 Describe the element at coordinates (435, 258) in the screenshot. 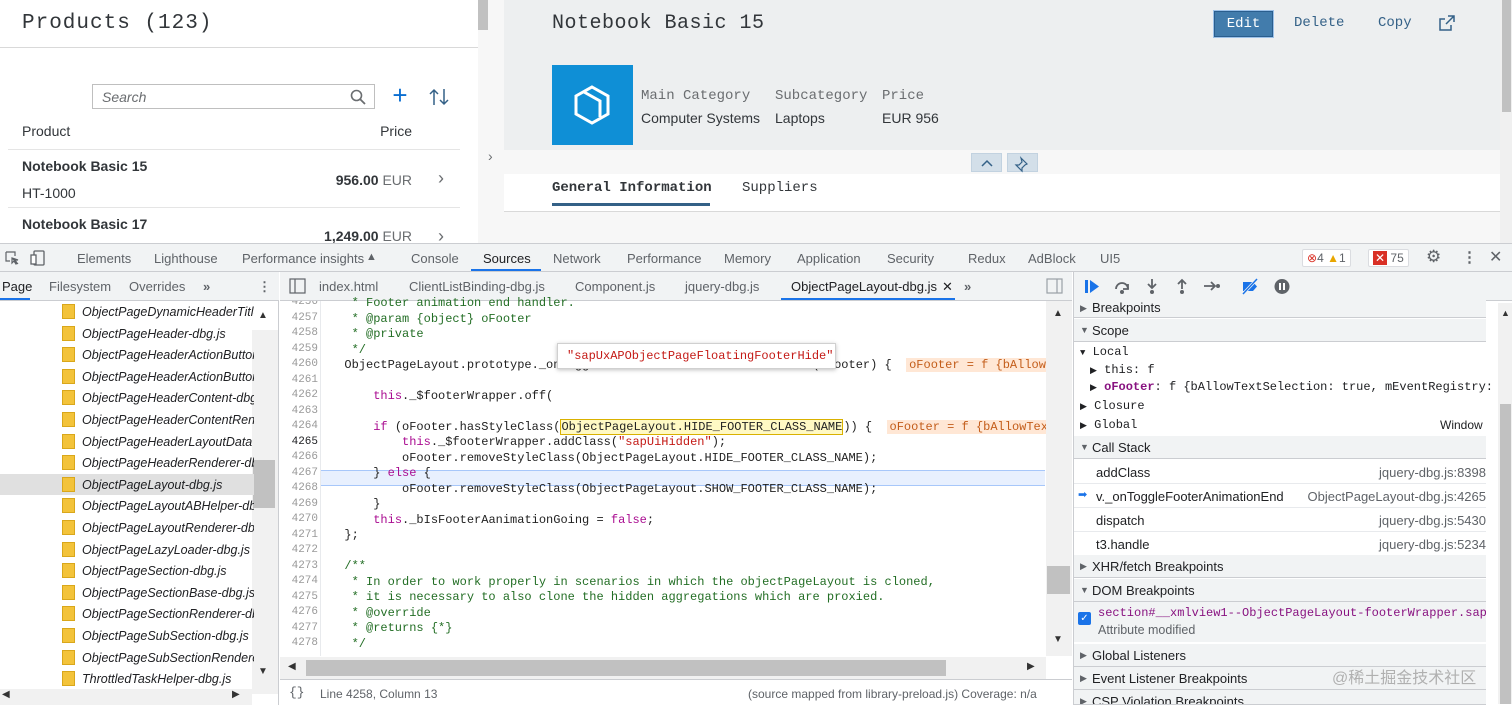

I see `tab-console: Console` at that location.